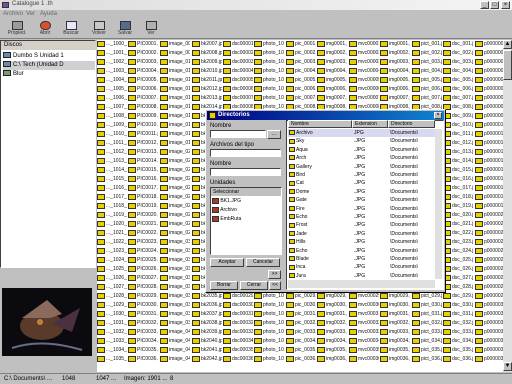 This screenshot has height=384, width=512. I want to click on thumbnail-item: PIC0016.jpg, so click(143, 179).